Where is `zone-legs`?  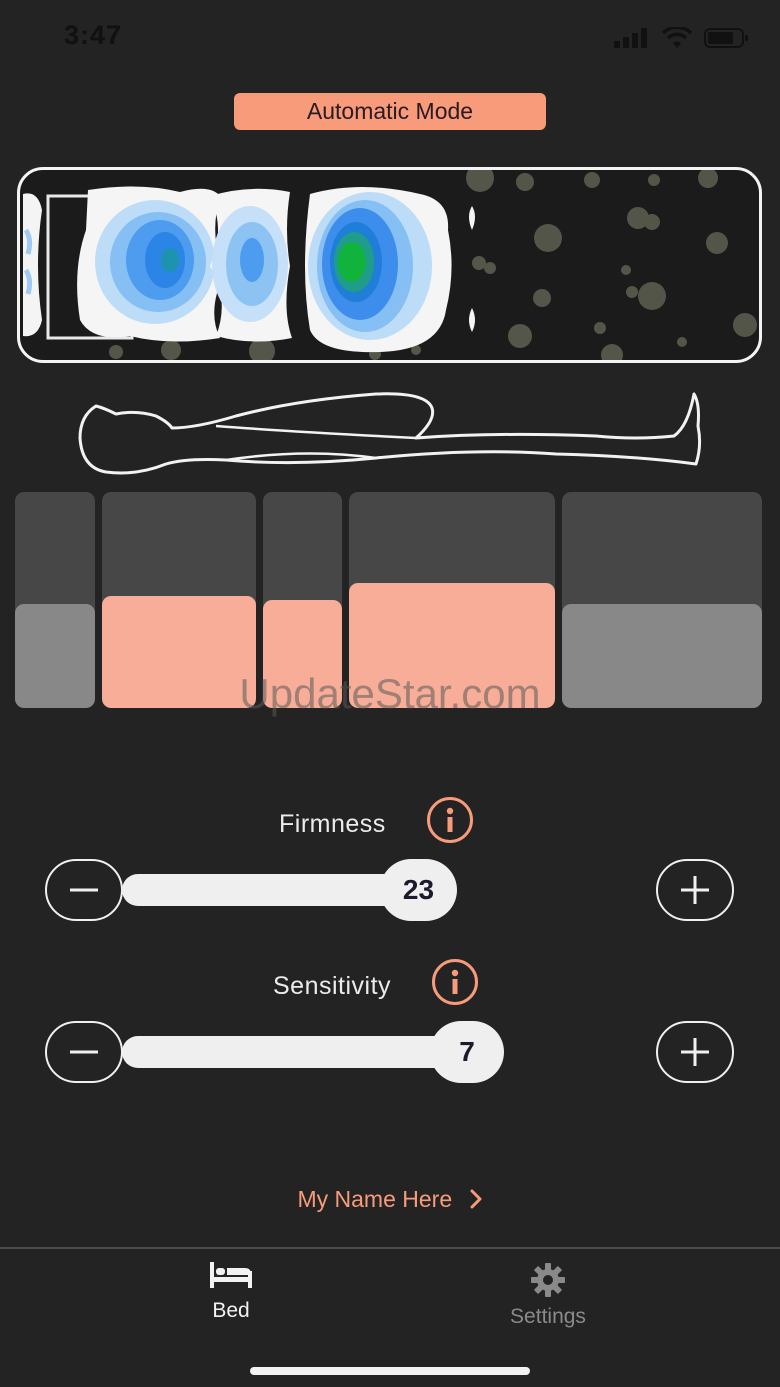 zone-legs is located at coordinates (662, 600).